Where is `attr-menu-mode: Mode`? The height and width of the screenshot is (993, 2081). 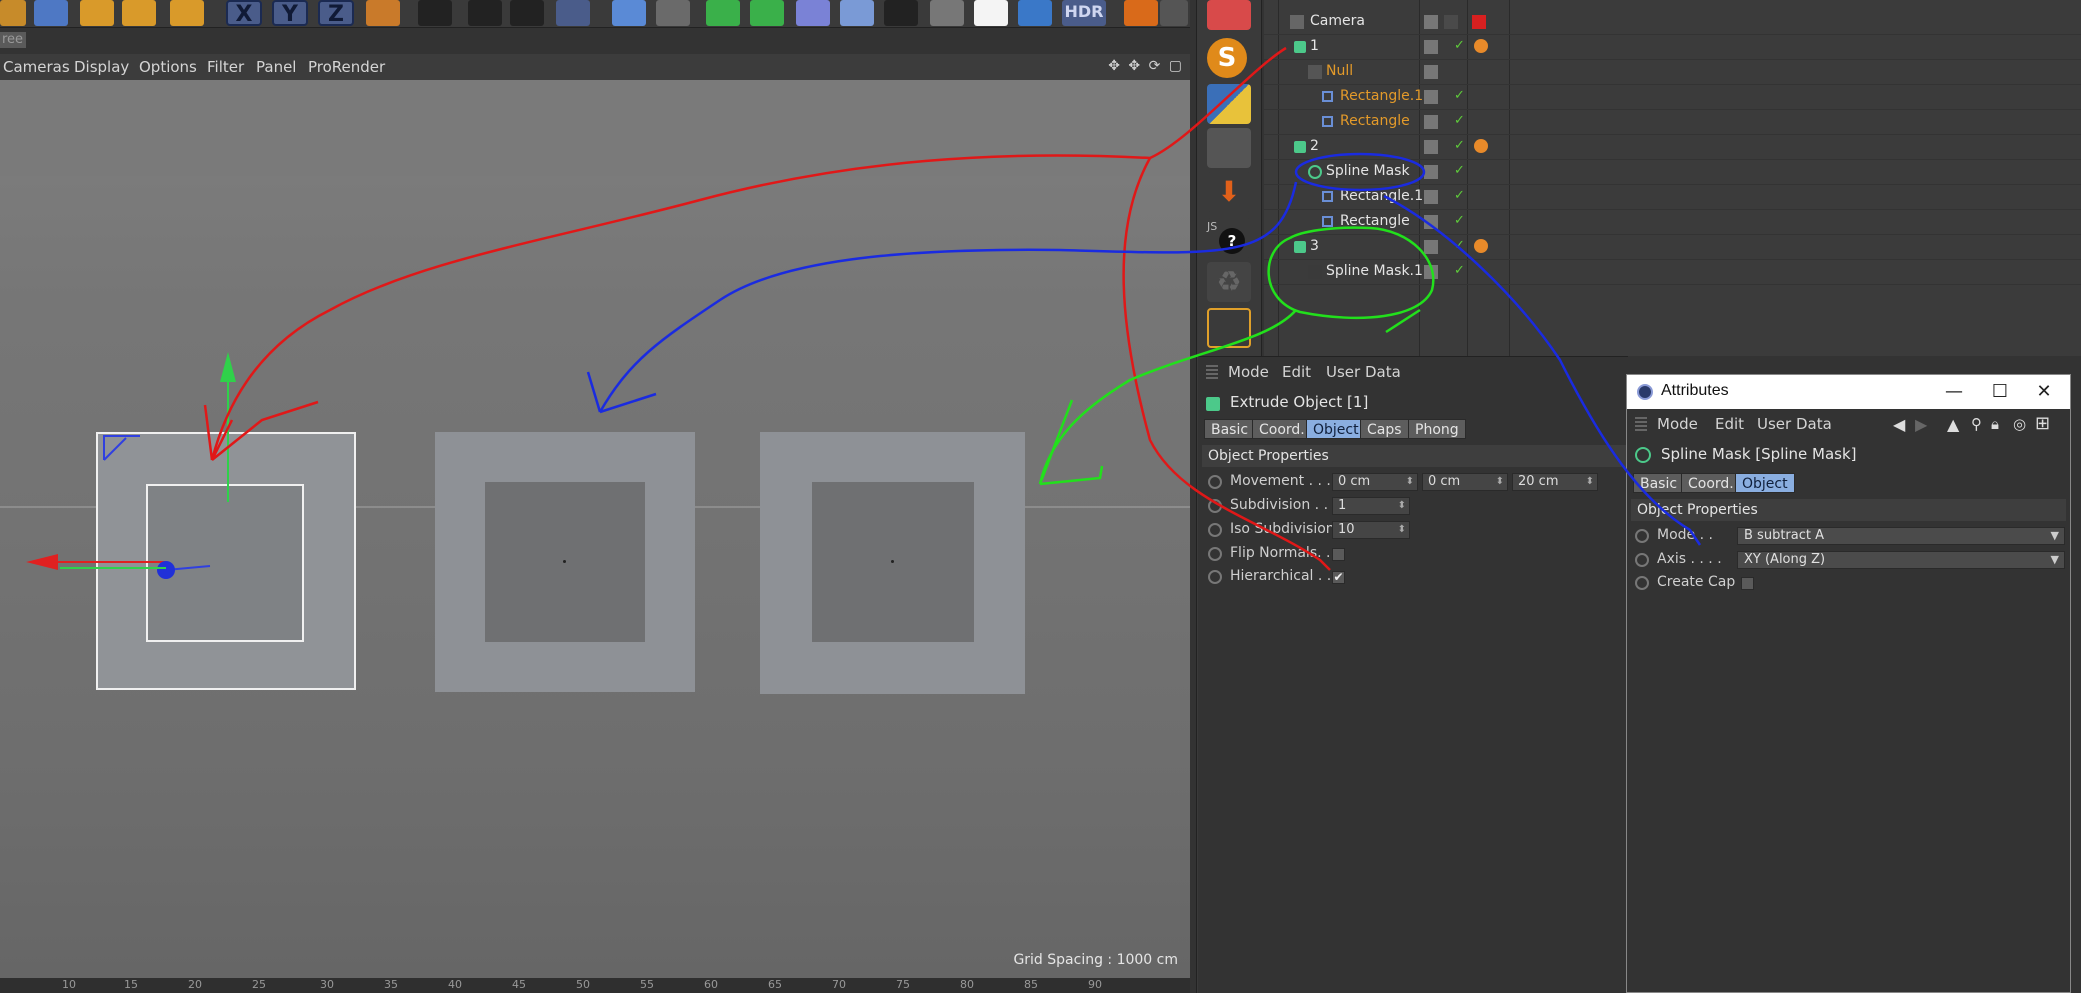
attr-menu-mode: Mode is located at coordinates (1248, 372).